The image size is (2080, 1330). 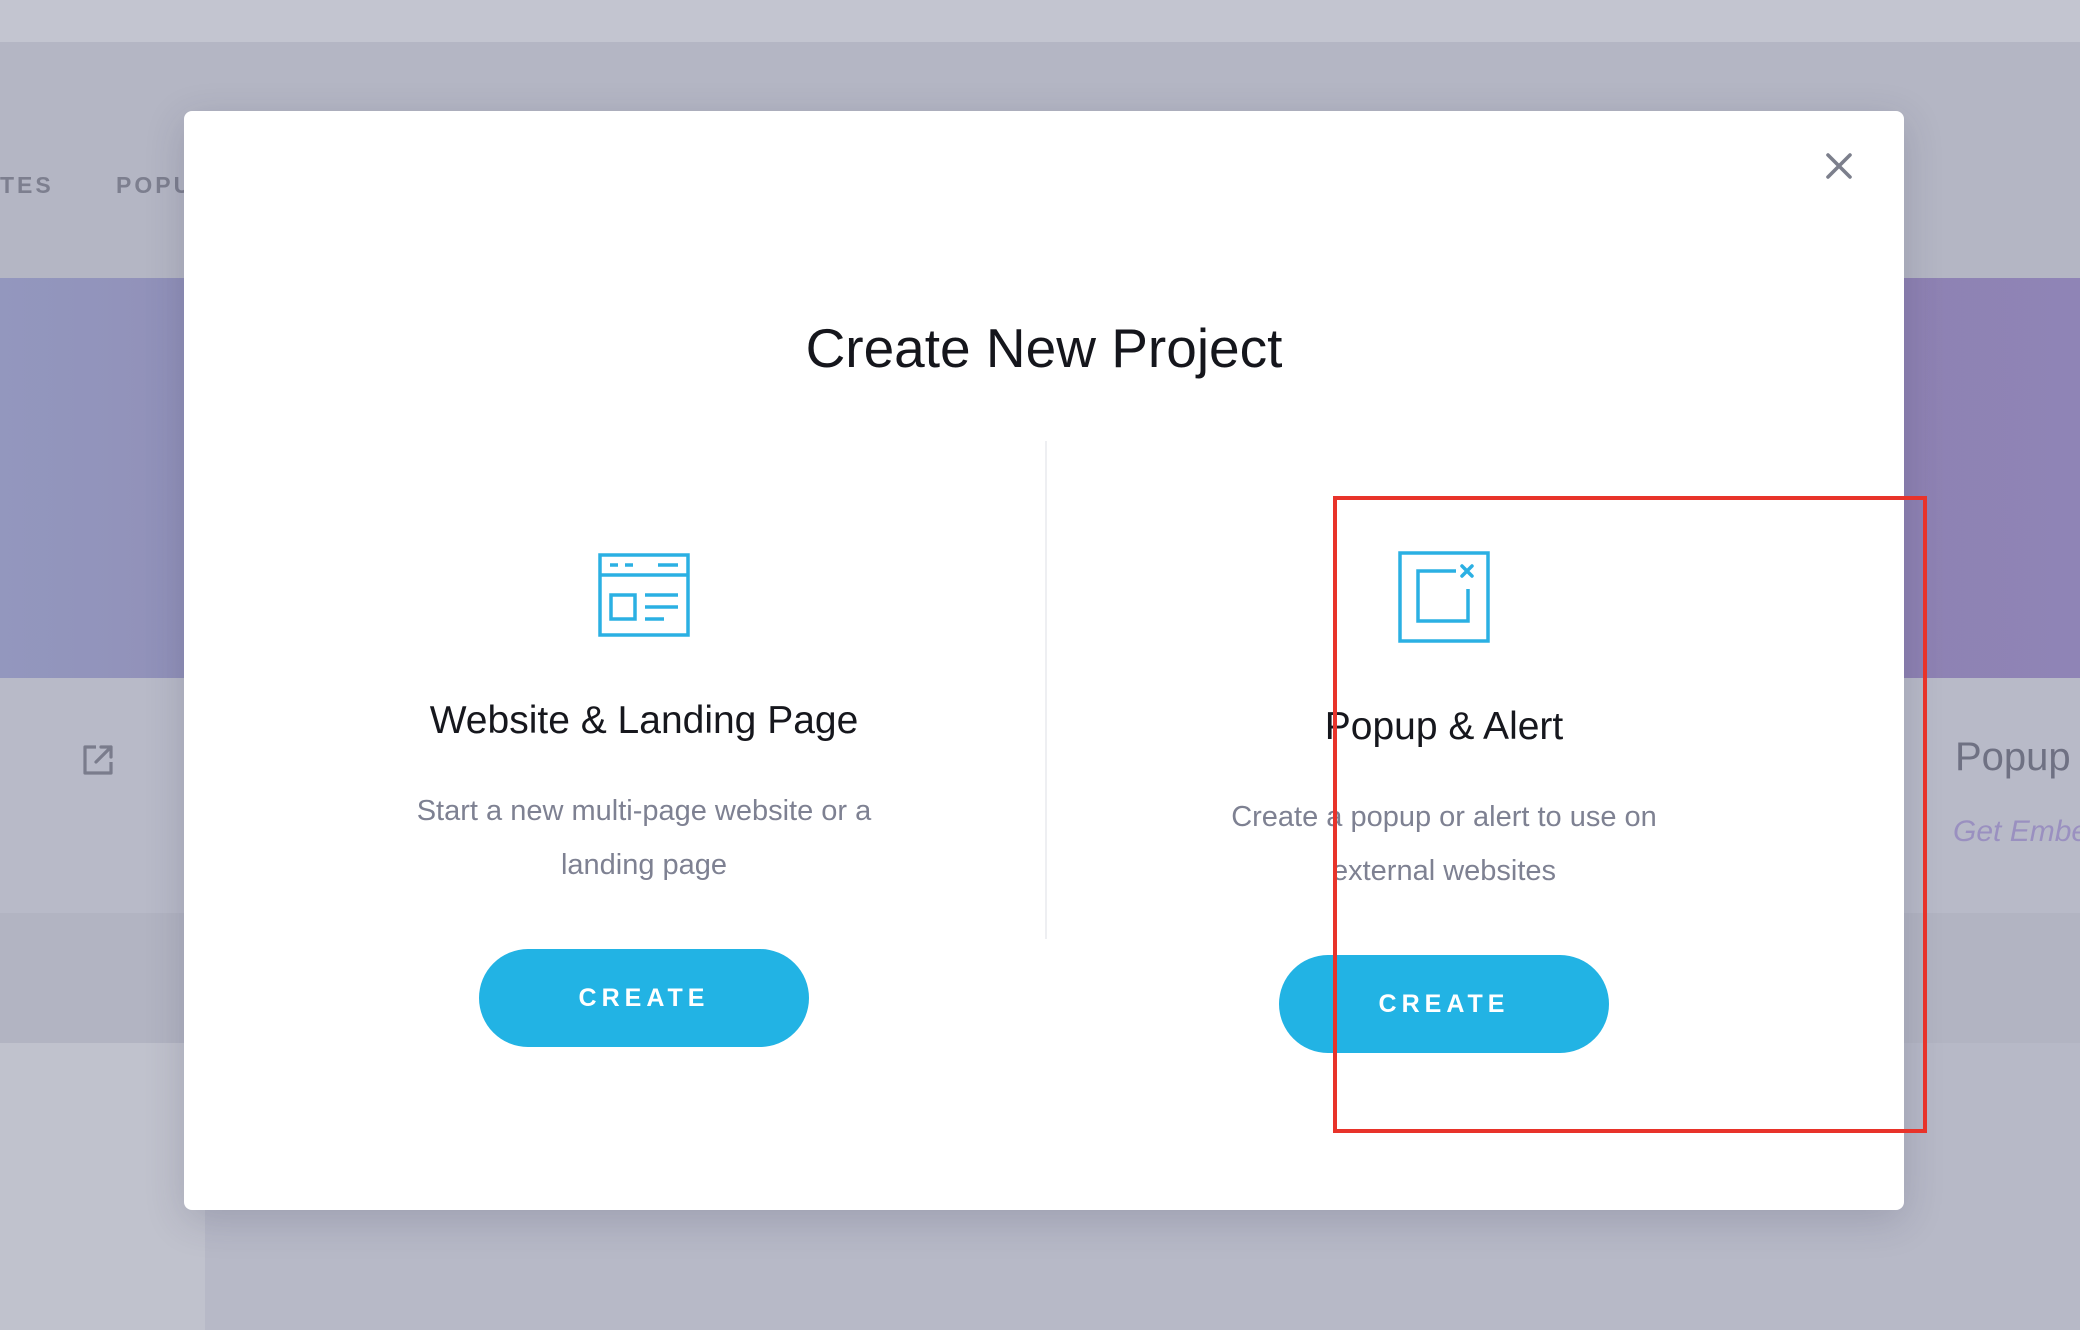 What do you see at coordinates (27, 185) in the screenshot?
I see `background-nav-item-templates: TES` at bounding box center [27, 185].